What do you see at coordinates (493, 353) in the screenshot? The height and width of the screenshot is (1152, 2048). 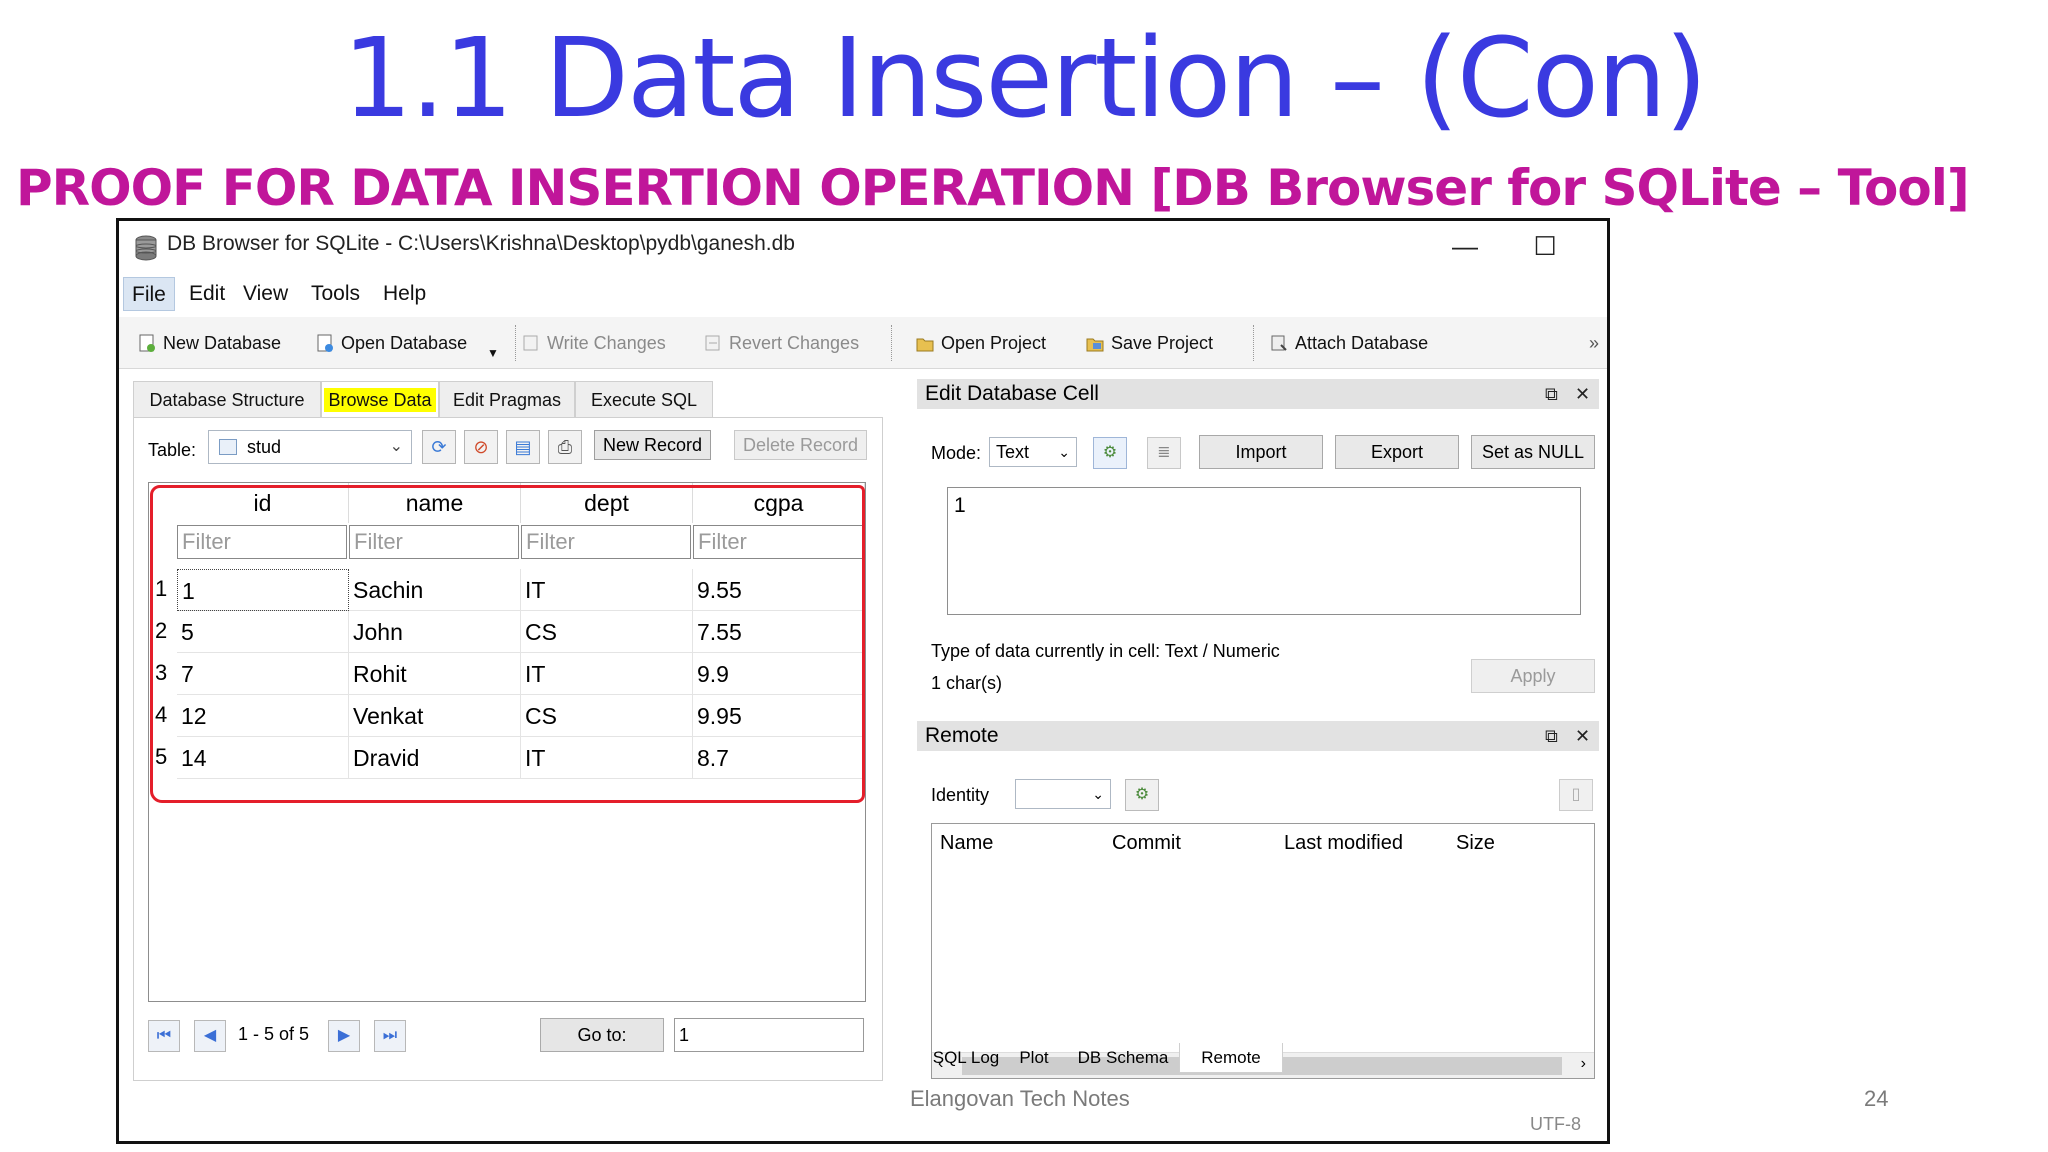 I see `open-database-dropdown-icon: ▼` at bounding box center [493, 353].